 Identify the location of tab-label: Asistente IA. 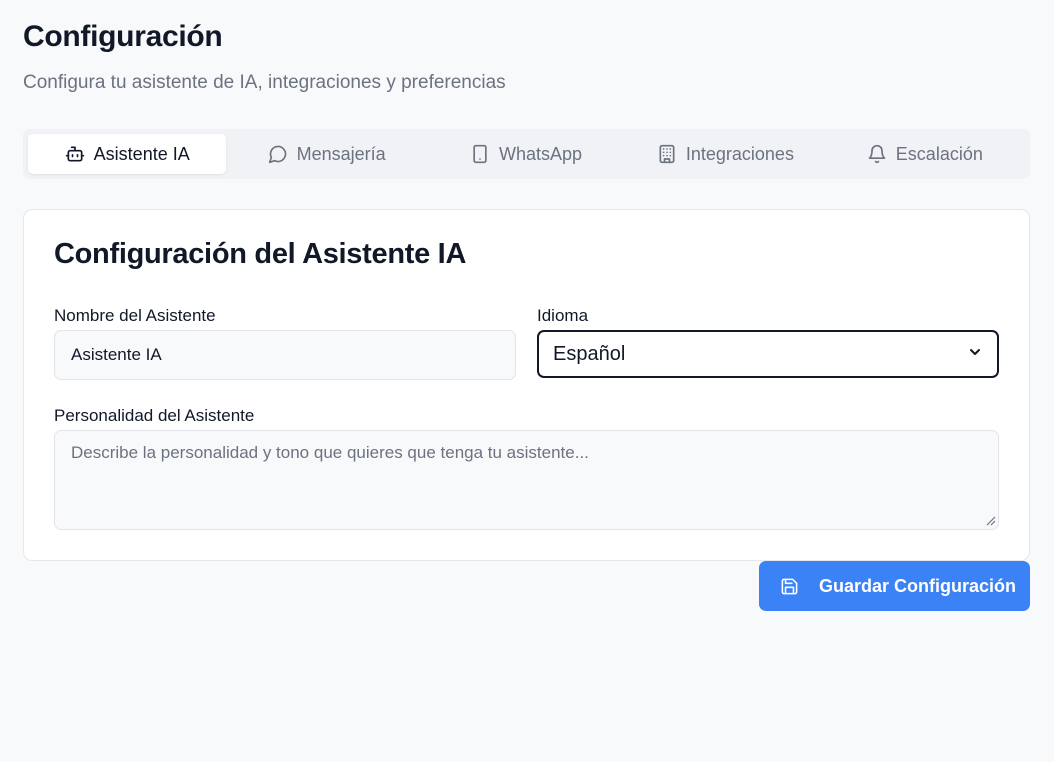
(141, 153).